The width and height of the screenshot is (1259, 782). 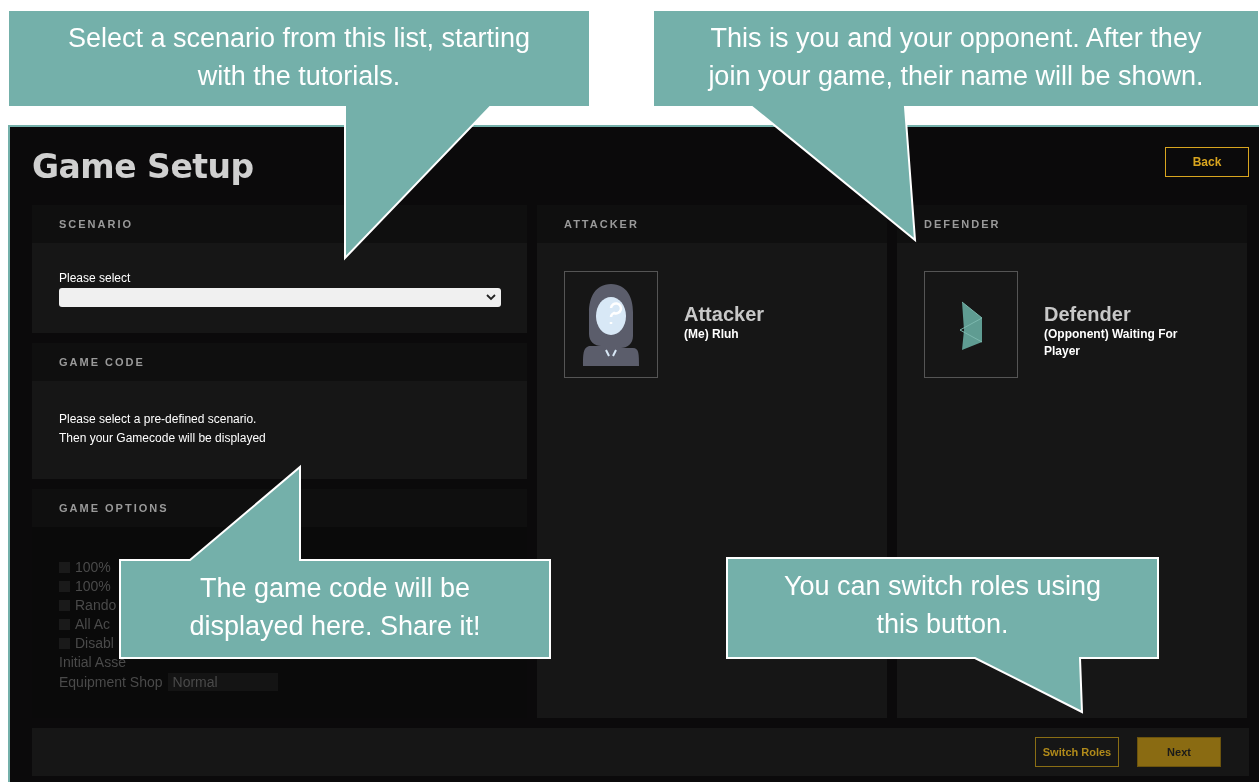 What do you see at coordinates (94, 643) in the screenshot?
I see `checkbox-label: Disabl` at bounding box center [94, 643].